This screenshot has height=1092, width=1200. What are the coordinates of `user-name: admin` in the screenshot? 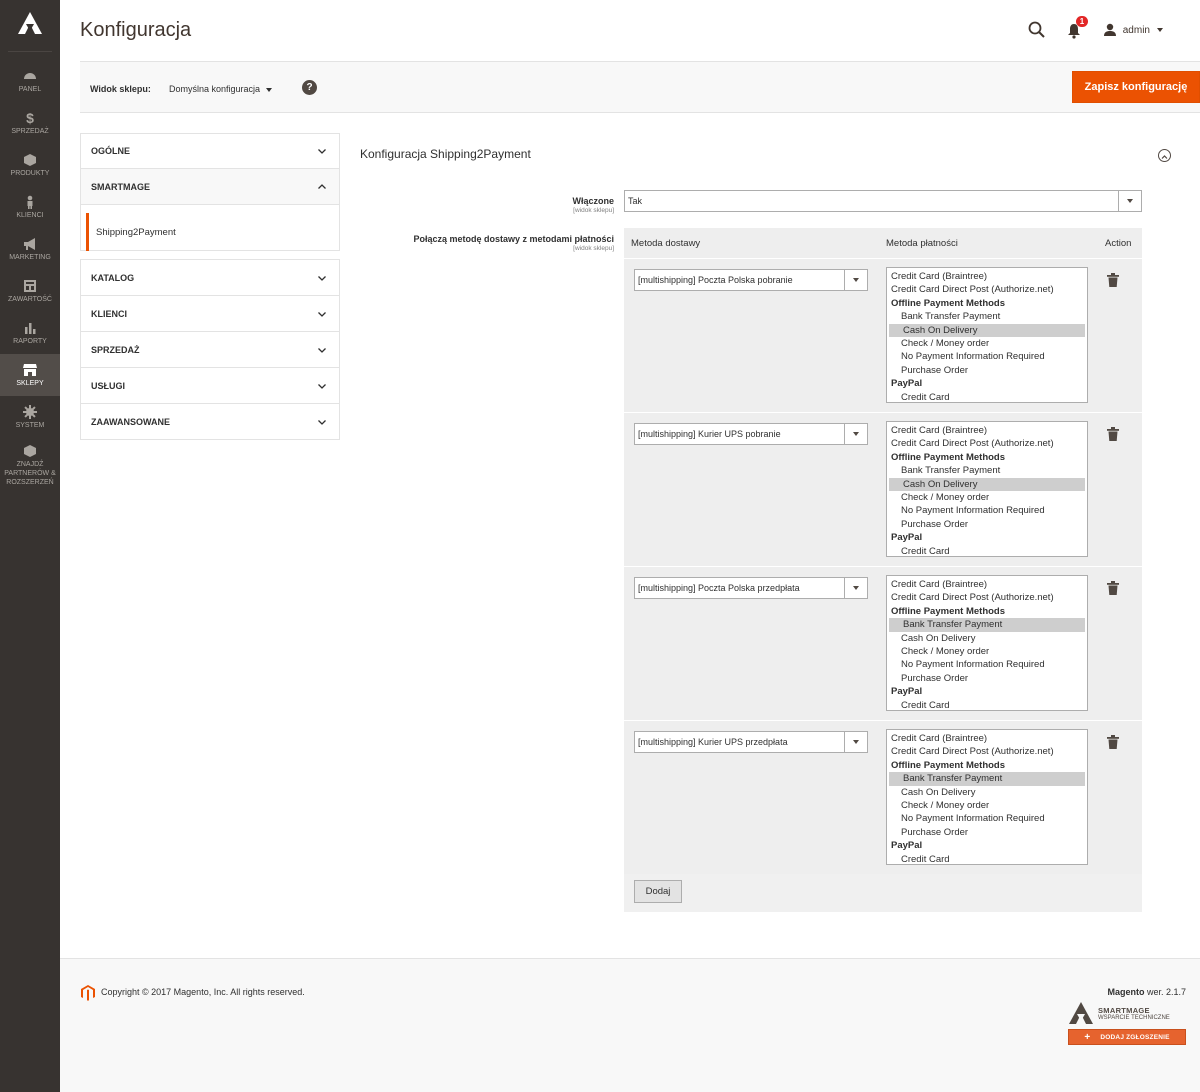 It's located at (1136, 30).